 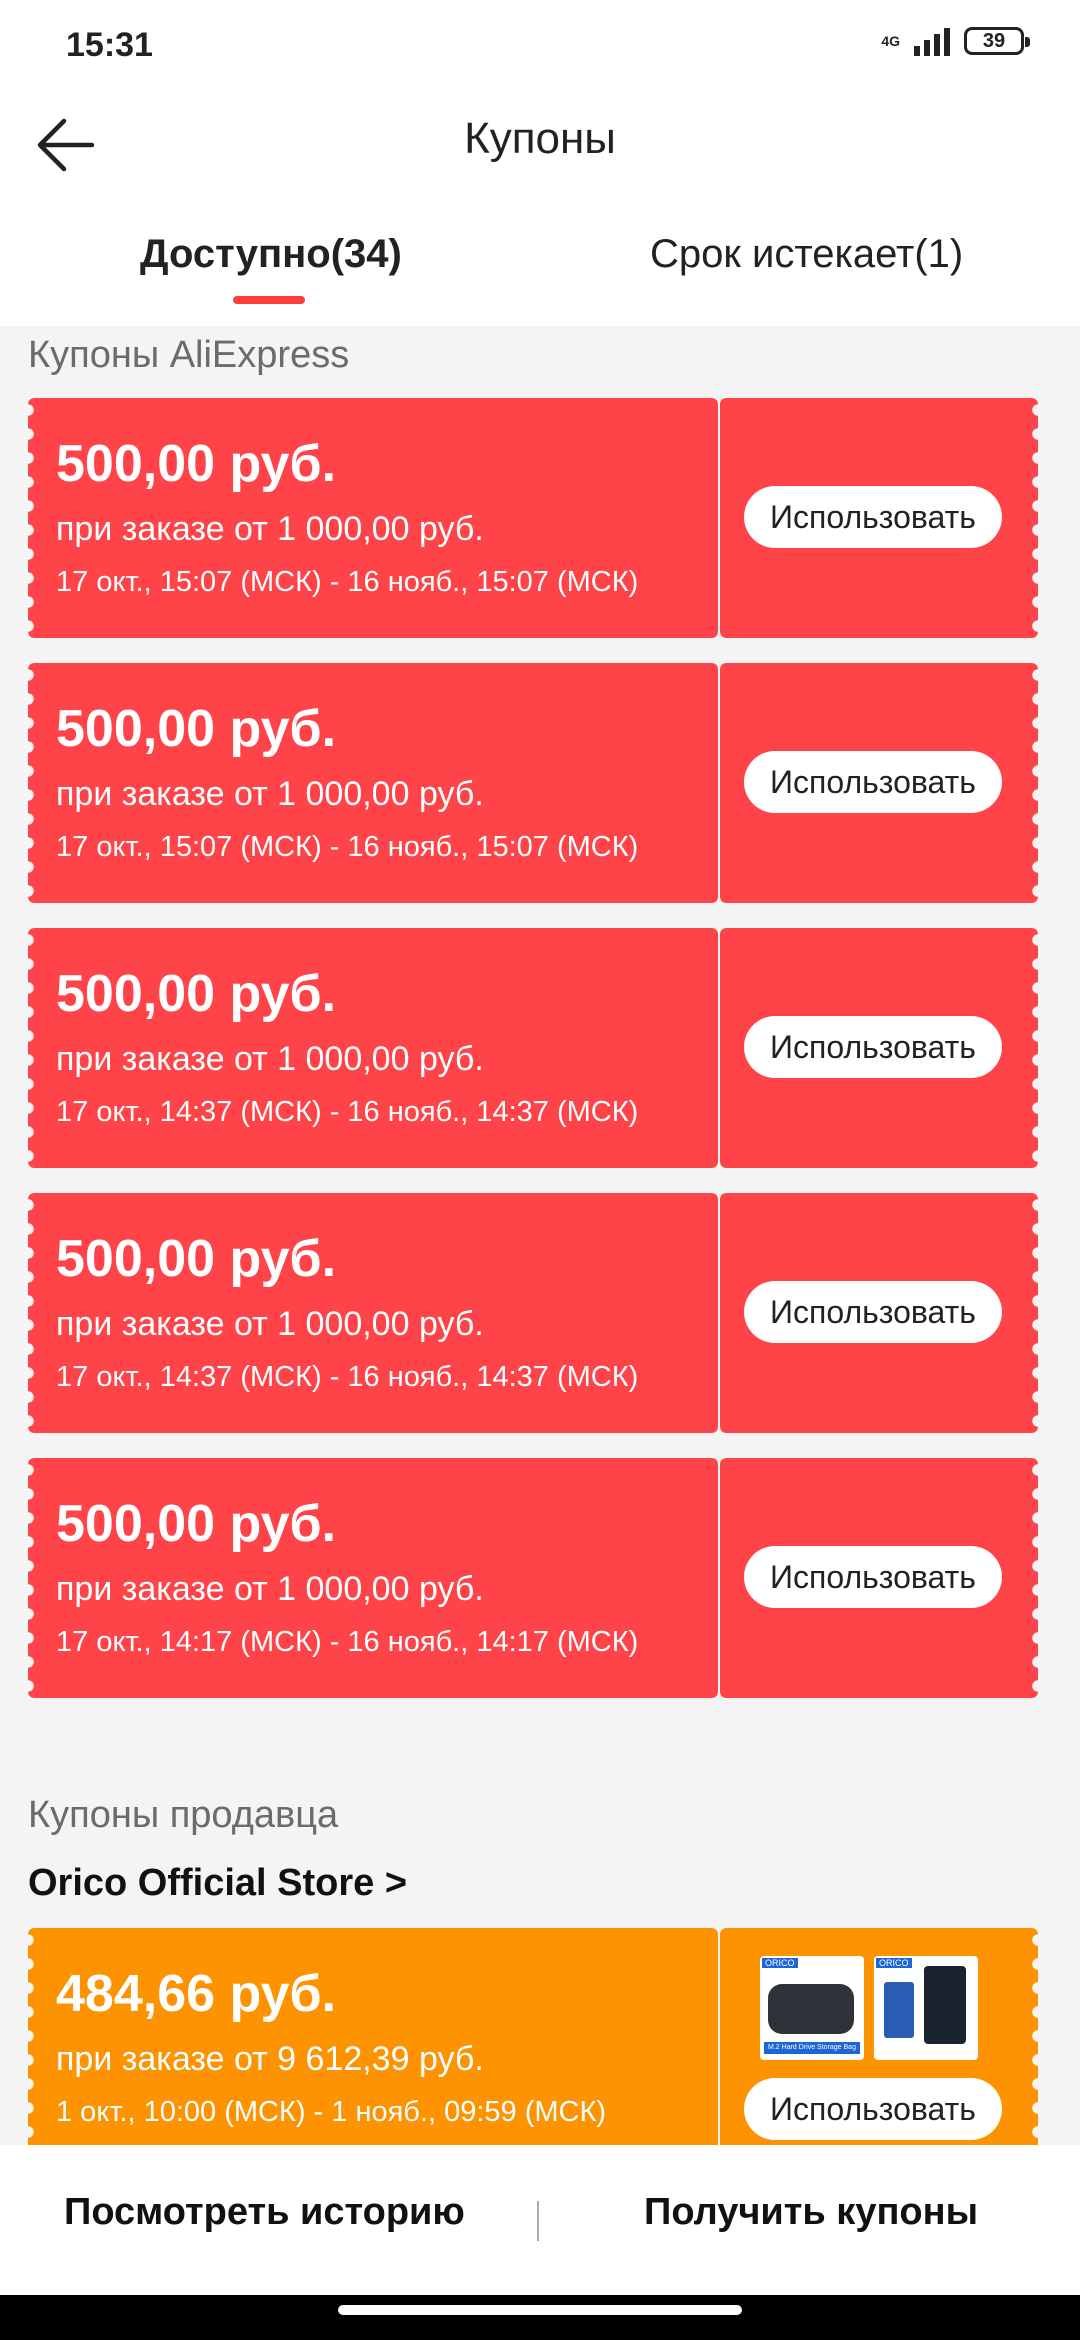 I want to click on product-thumbnail: ORICO M.2 Hard Drive Storage Bag, so click(x=812, y=2008).